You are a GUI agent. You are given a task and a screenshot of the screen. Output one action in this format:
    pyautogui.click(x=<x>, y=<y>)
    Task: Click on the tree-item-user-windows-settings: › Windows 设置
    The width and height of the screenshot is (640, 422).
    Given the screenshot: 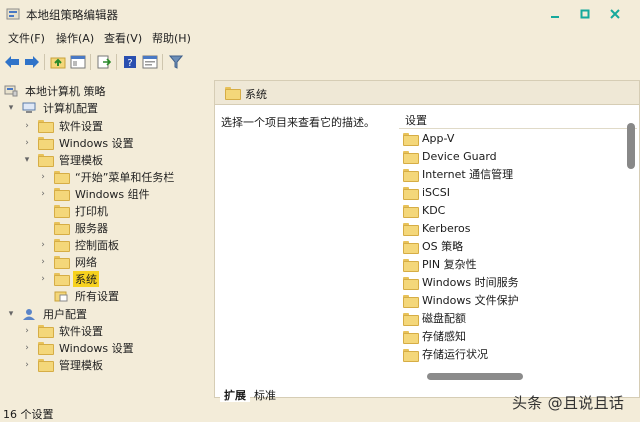 What is the action you would take?
    pyautogui.click(x=79, y=347)
    